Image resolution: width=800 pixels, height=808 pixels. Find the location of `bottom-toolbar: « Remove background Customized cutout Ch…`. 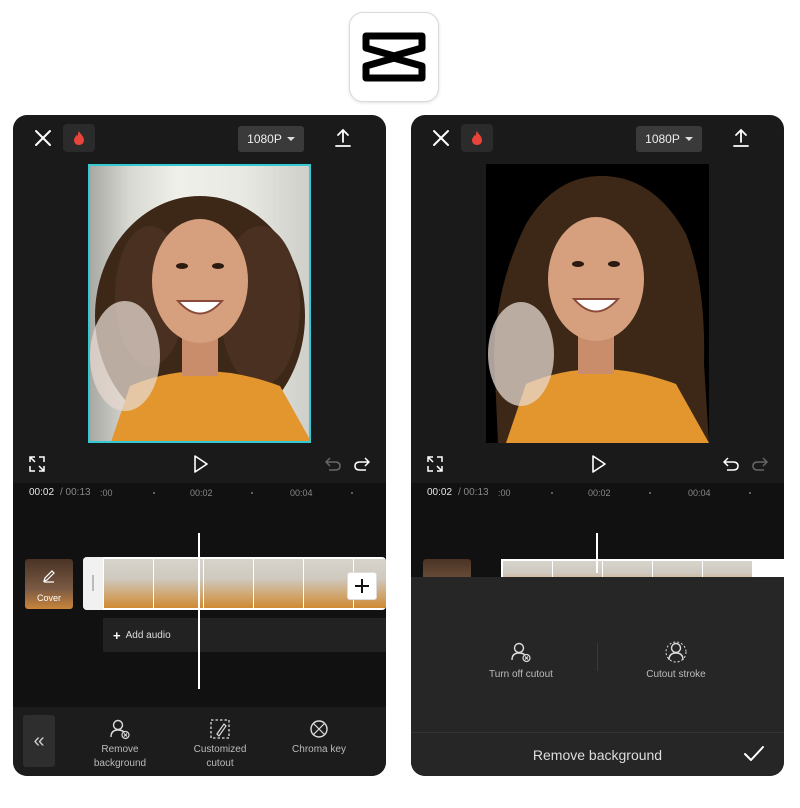

bottom-toolbar: « Remove background Customized cutout Ch… is located at coordinates (199, 741).